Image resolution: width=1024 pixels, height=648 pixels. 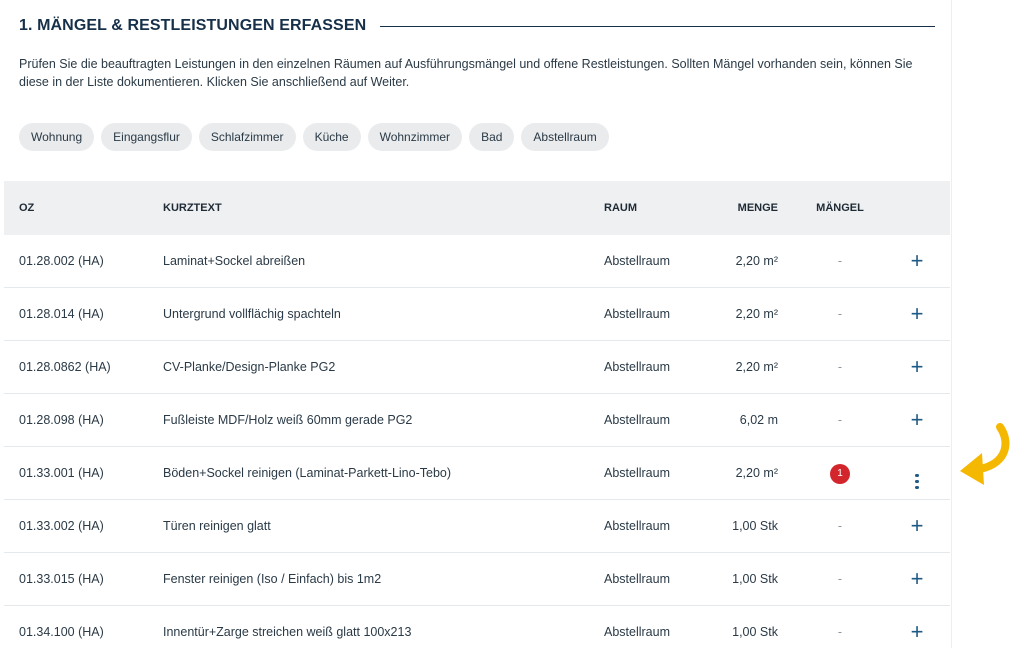 What do you see at coordinates (247, 137) in the screenshot?
I see `room-chip: Schlafzimmer` at bounding box center [247, 137].